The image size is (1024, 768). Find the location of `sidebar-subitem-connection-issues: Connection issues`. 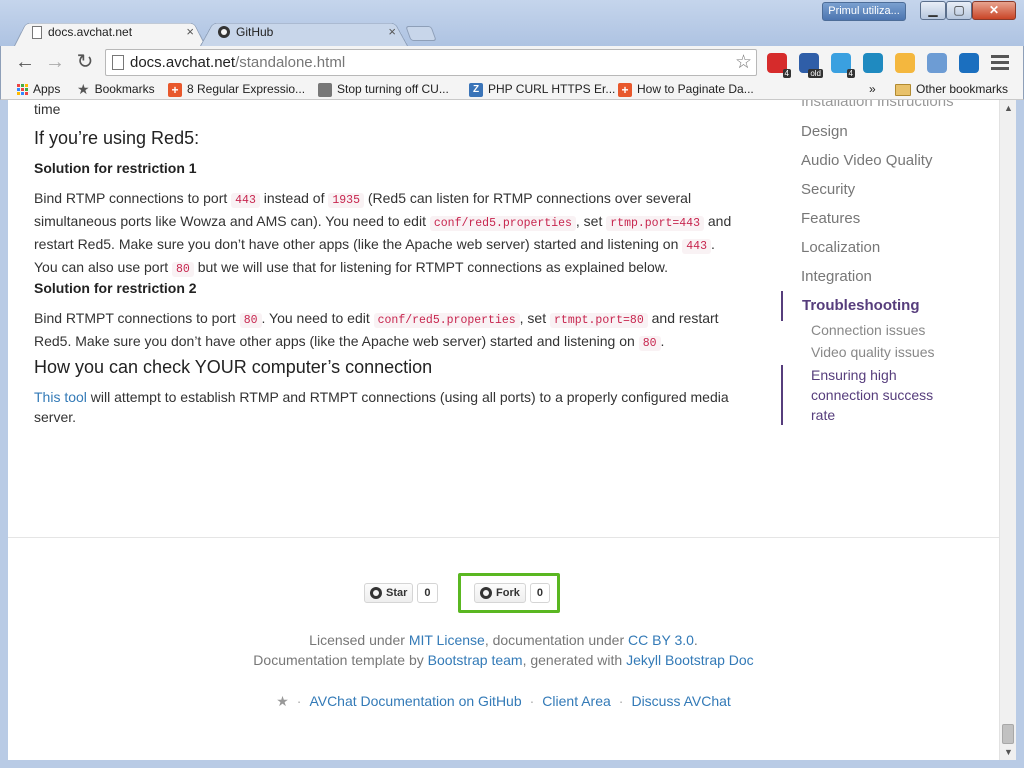

sidebar-subitem-connection-issues: Connection issues is located at coordinates (868, 330).